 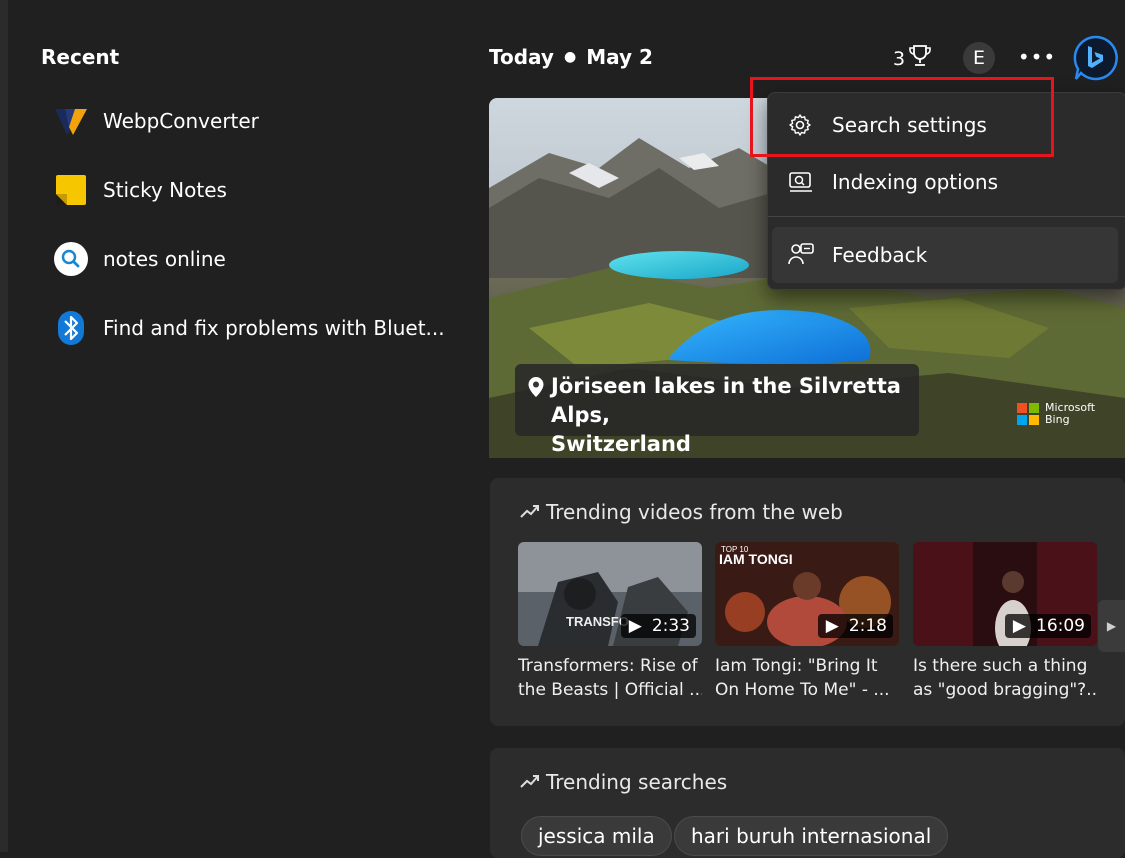 I want to click on recent-item-label: notes online, so click(x=164, y=259).